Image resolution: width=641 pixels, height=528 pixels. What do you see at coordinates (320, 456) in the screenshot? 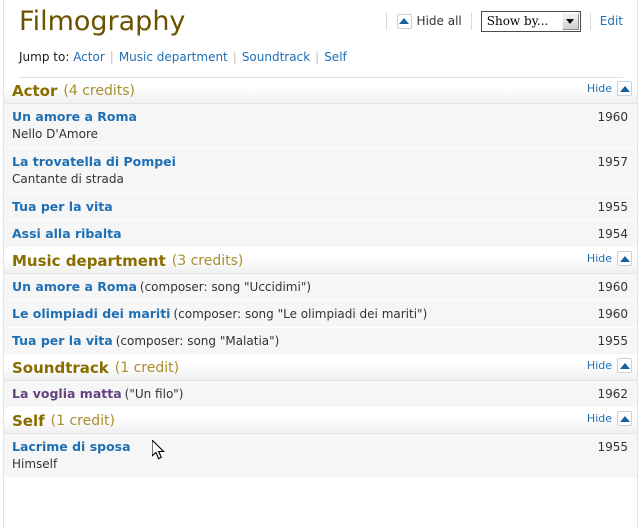
I see `credit-row: Lacrime di sposa Himself 1955` at bounding box center [320, 456].